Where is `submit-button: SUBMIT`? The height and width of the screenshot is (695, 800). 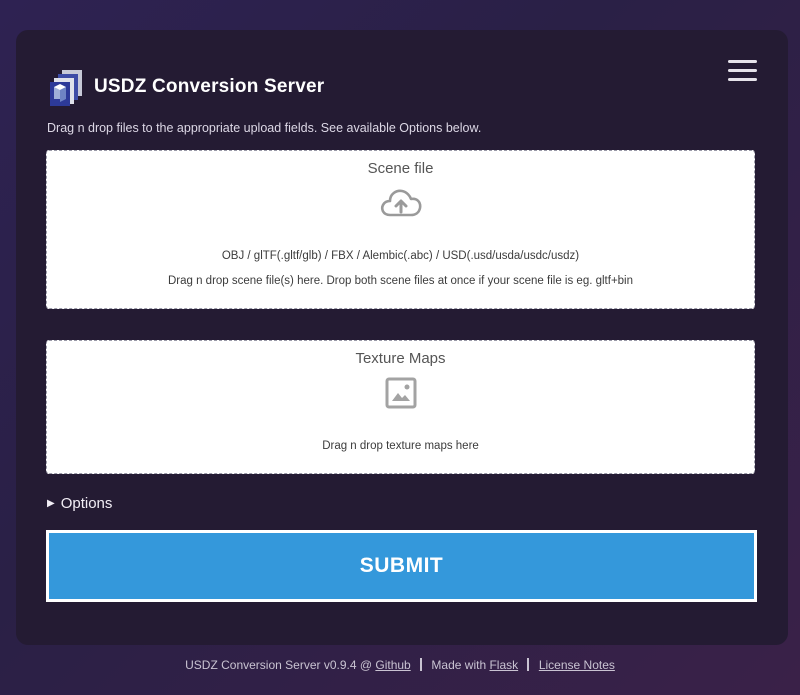 submit-button: SUBMIT is located at coordinates (401, 566).